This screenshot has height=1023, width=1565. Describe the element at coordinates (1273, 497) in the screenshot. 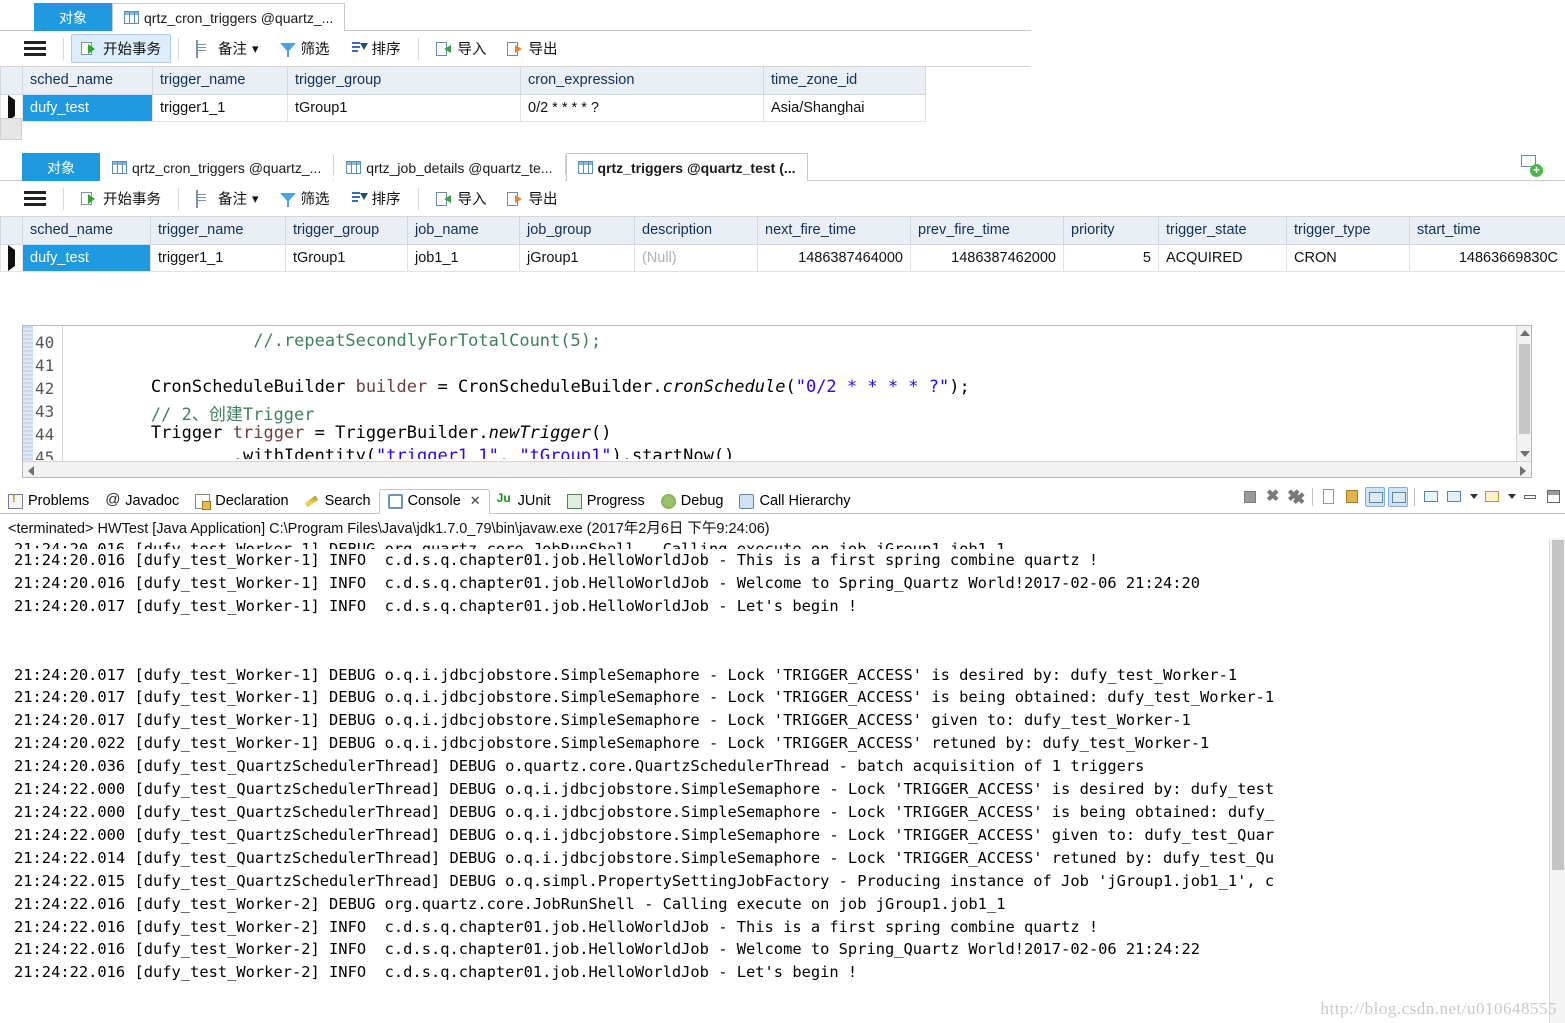

I see `remove-launch-icon: ✖` at that location.